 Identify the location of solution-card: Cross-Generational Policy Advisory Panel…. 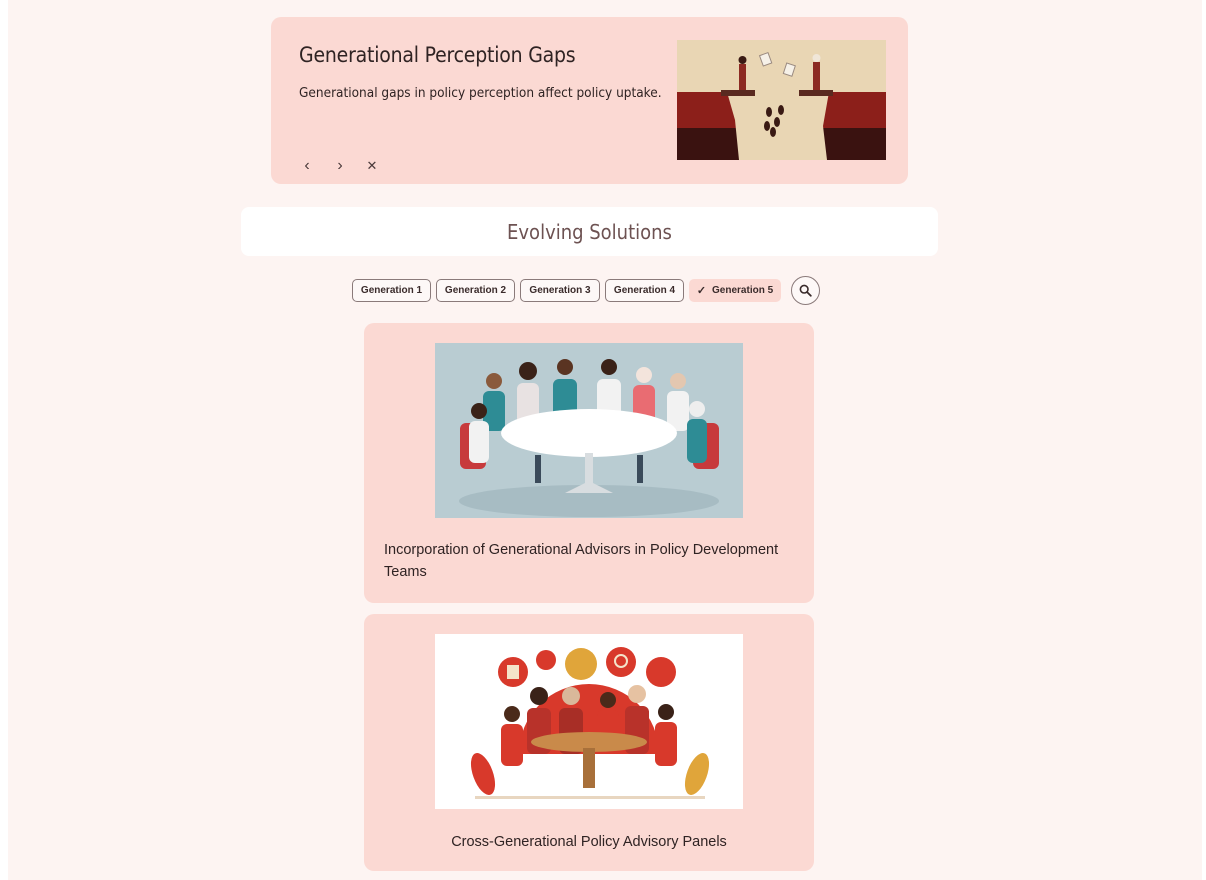
(589, 742).